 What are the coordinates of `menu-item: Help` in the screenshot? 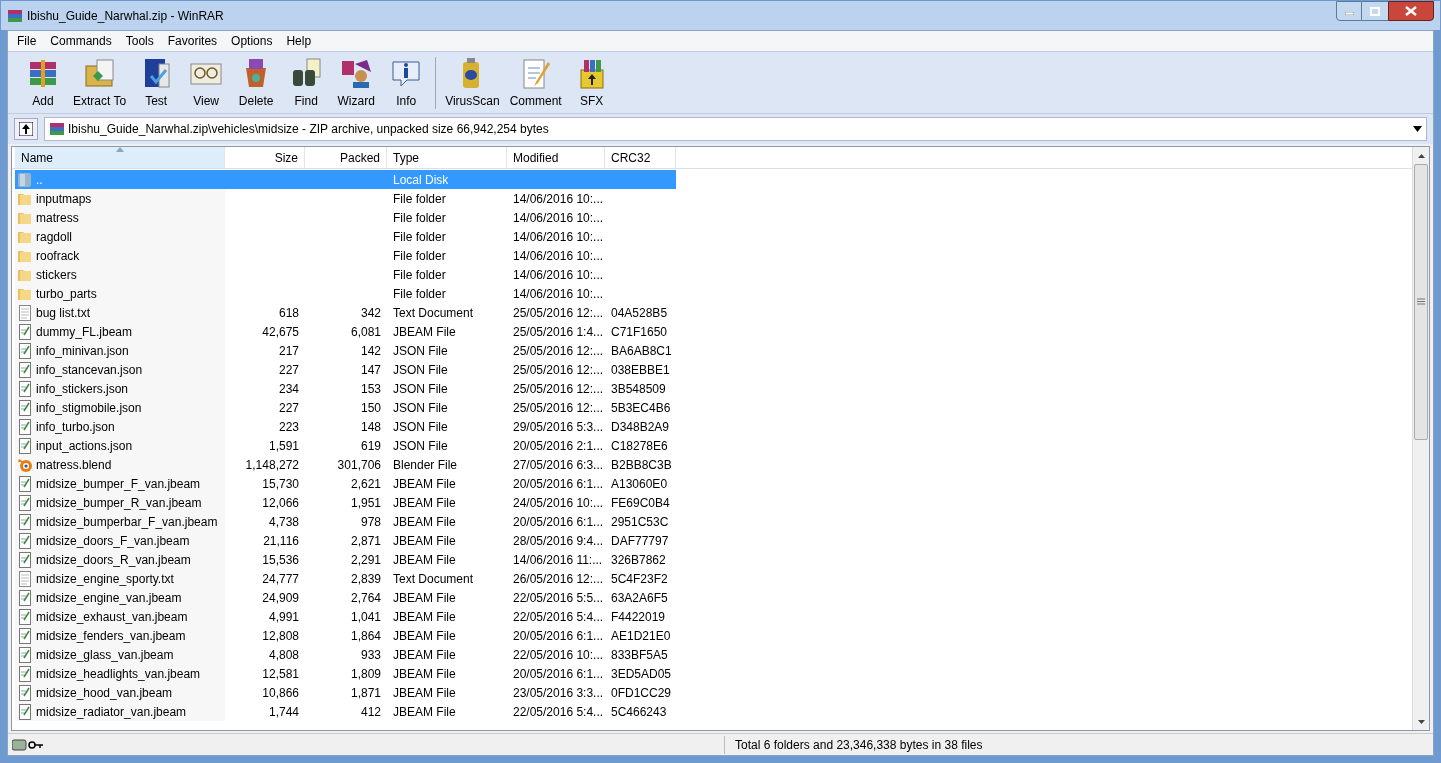 It's located at (299, 41).